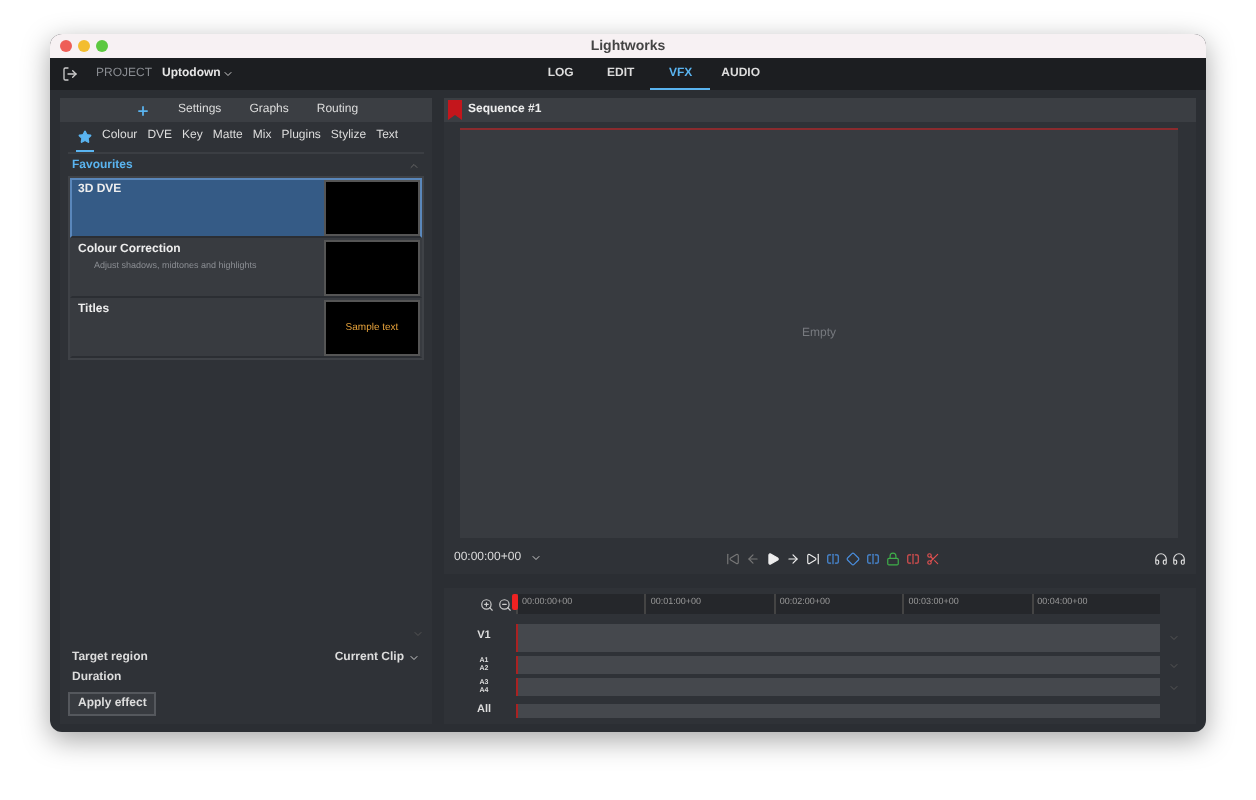  Describe the element at coordinates (84, 46) in the screenshot. I see `minimize-button` at that location.